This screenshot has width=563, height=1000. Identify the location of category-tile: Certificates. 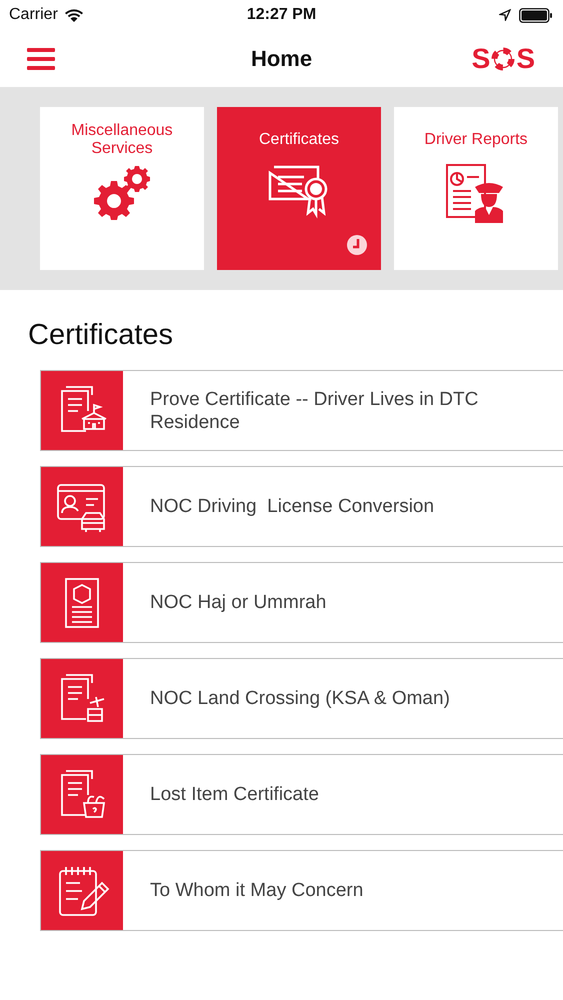
(299, 188).